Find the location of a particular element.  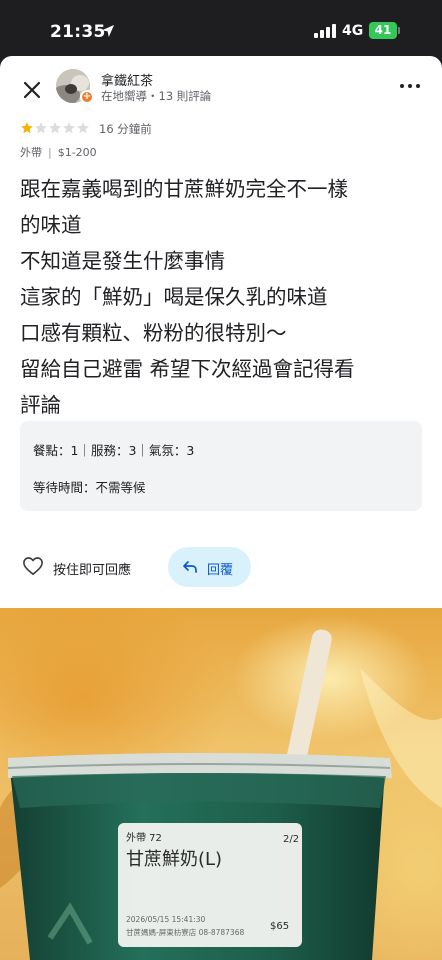

heart-icon is located at coordinates (33, 566).